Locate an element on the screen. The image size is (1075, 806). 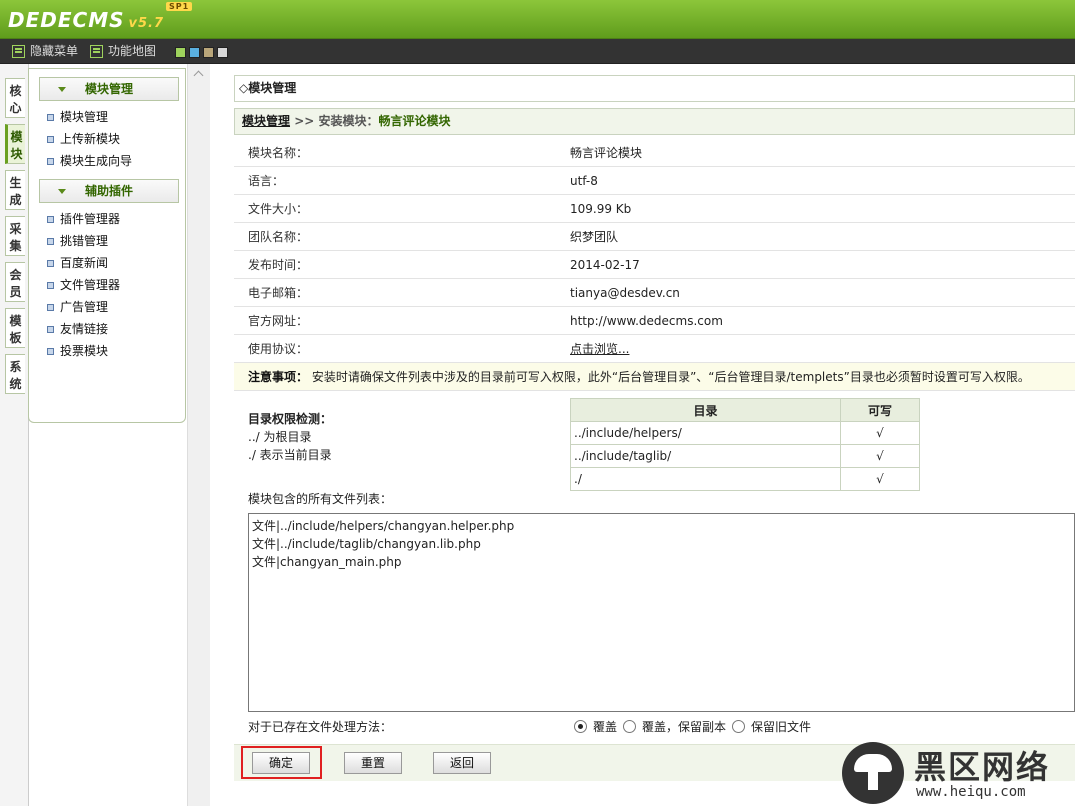
existing-file-option: 覆盖，保留副本 is located at coordinates (674, 727).